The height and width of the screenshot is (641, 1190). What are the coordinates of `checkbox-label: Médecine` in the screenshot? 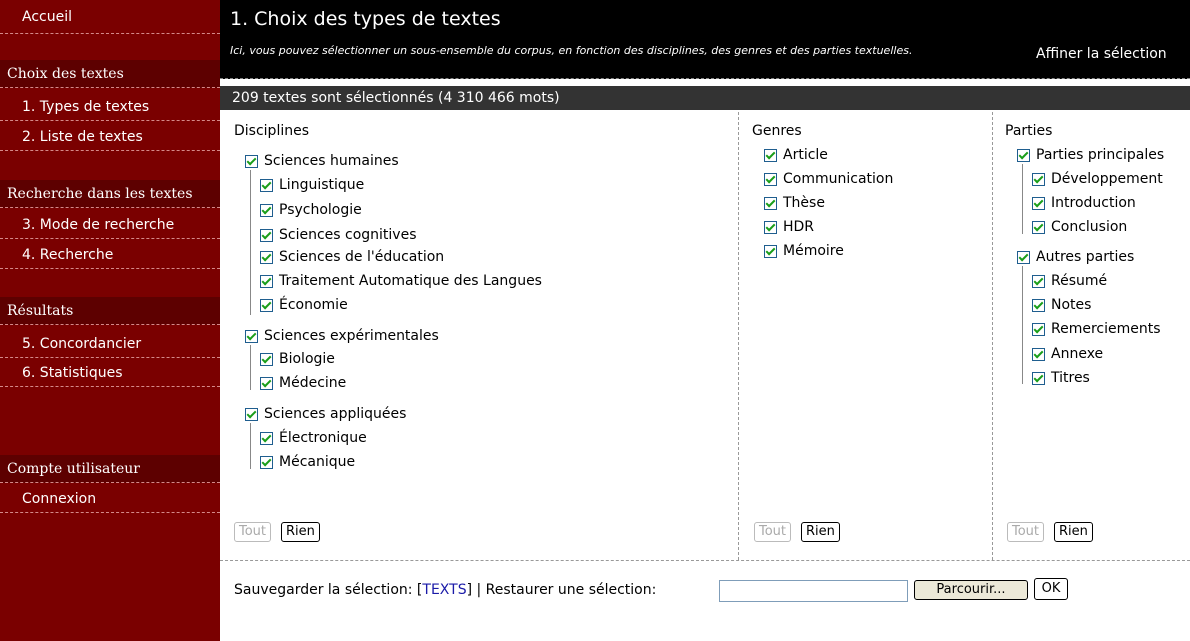 It's located at (313, 383).